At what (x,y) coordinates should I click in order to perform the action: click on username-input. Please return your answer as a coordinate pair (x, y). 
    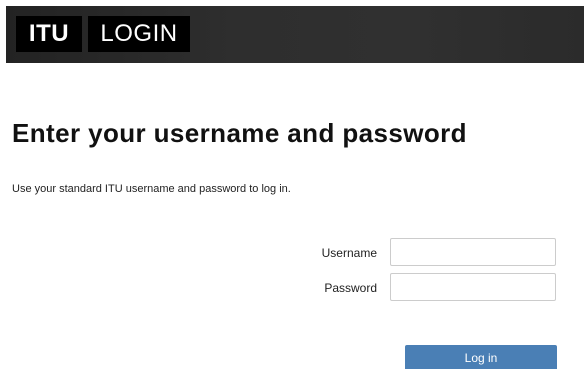
    Looking at the image, I should click on (473, 252).